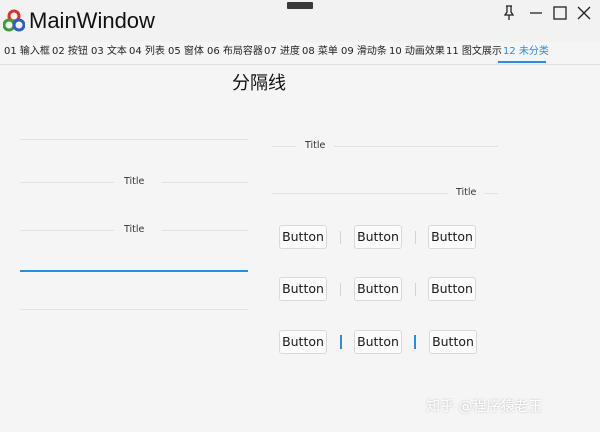 This screenshot has width=600, height=432. I want to click on minimize-icon, so click(536, 13).